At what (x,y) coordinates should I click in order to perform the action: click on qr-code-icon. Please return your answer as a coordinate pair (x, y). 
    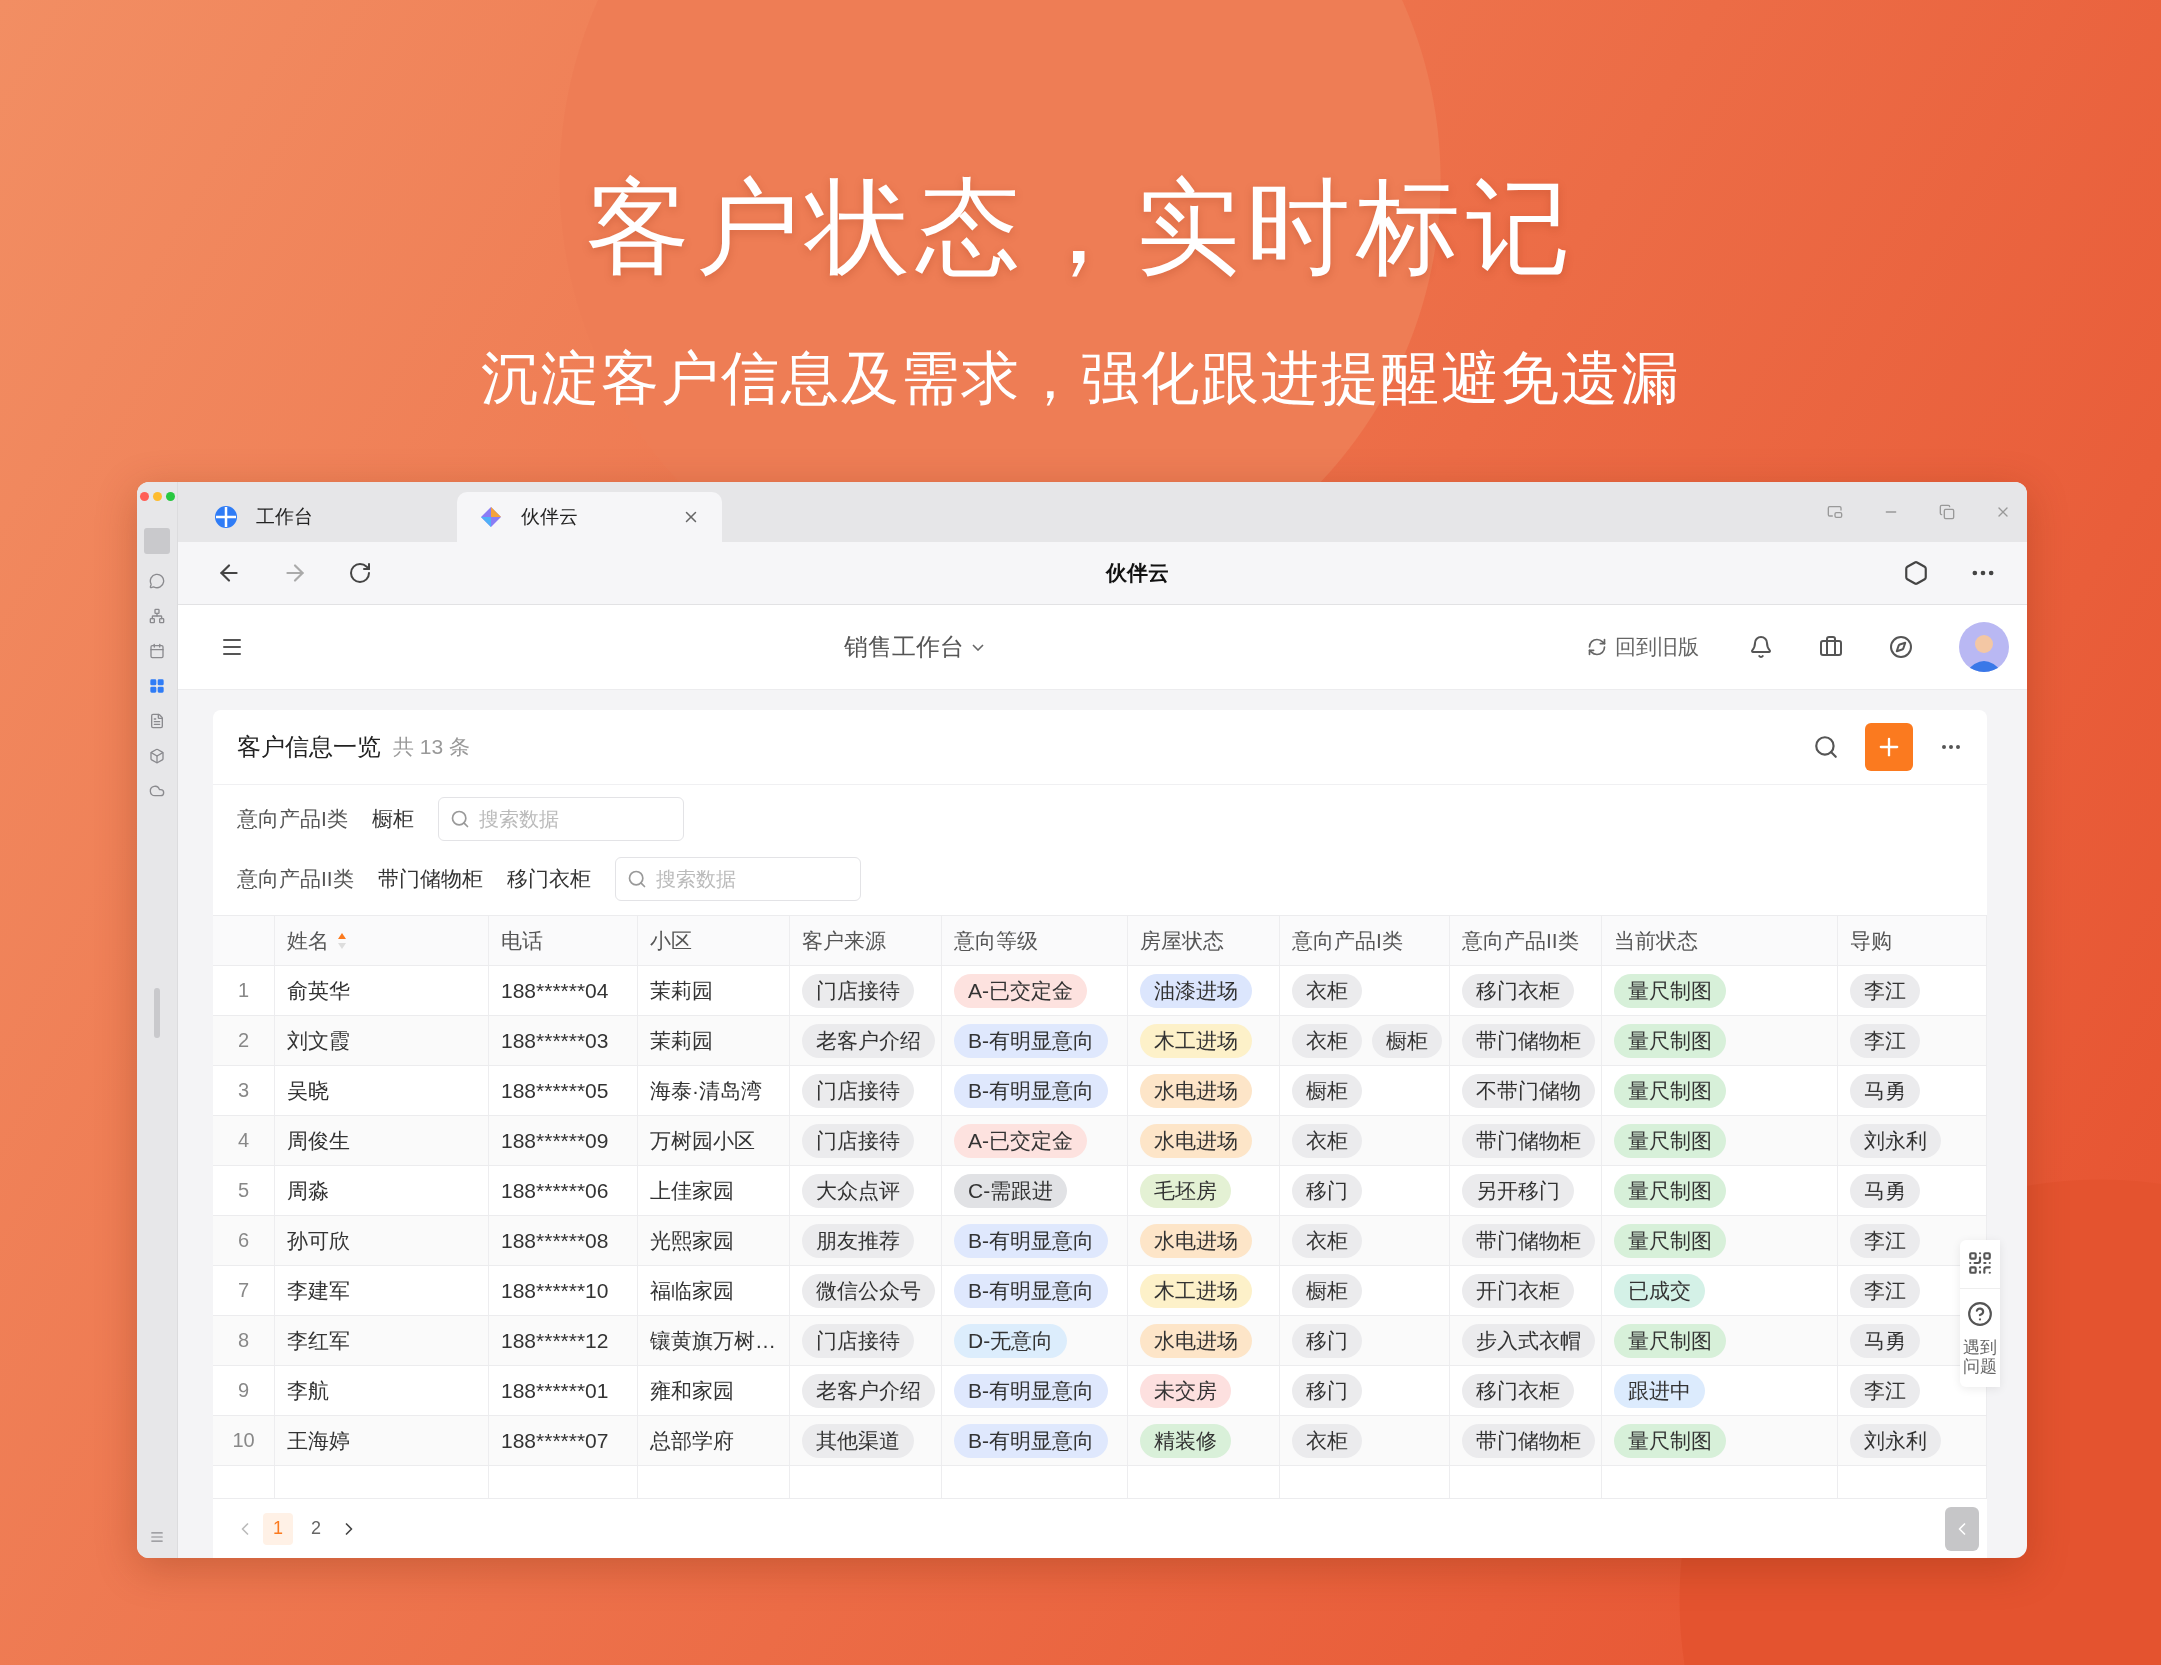
    Looking at the image, I should click on (1980, 1263).